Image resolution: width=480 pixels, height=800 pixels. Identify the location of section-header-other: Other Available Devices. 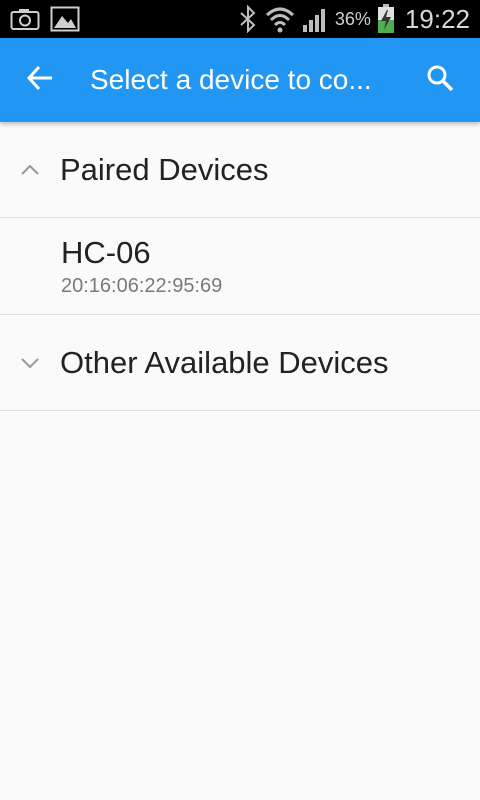
(240, 363).